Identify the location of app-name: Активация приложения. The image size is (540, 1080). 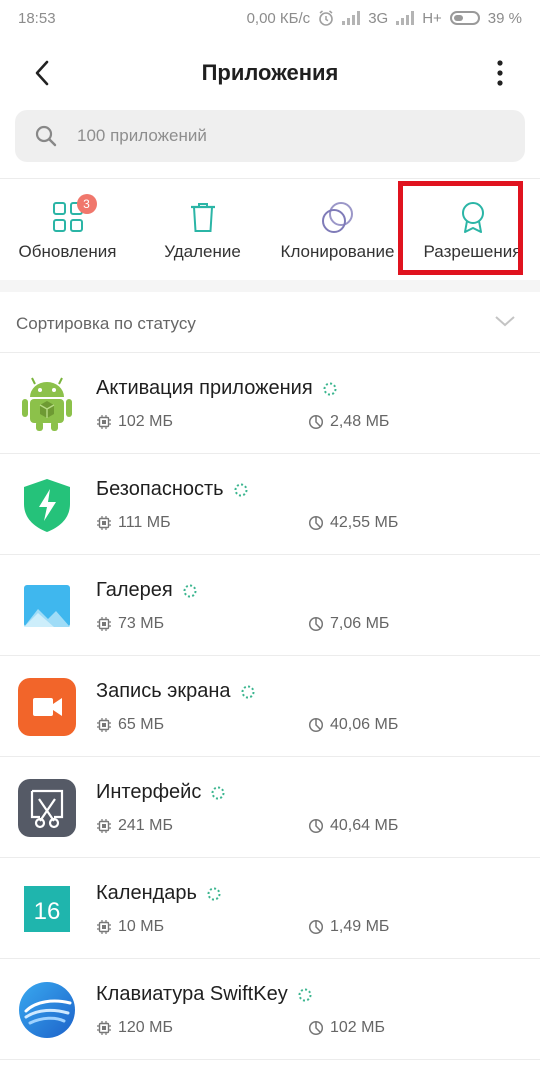
(216, 388).